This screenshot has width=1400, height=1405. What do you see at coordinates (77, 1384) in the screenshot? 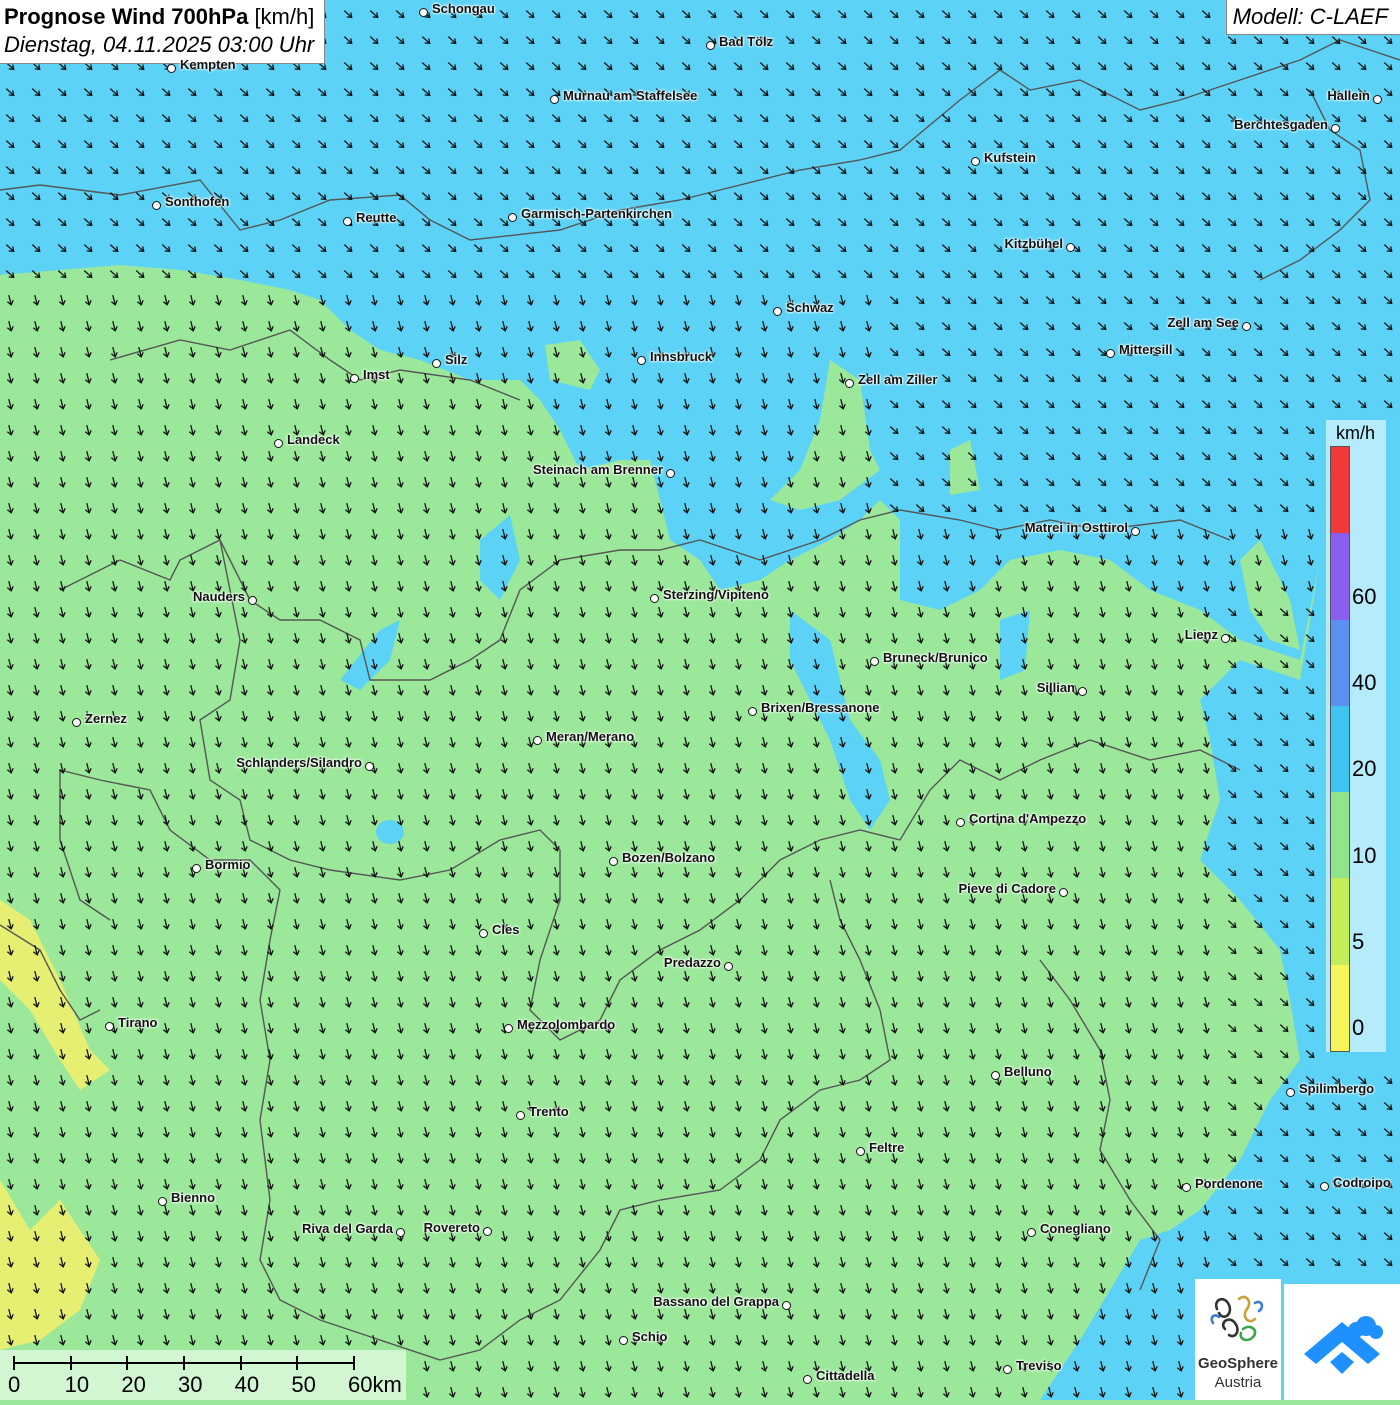
I see `scale-label: 10` at bounding box center [77, 1384].